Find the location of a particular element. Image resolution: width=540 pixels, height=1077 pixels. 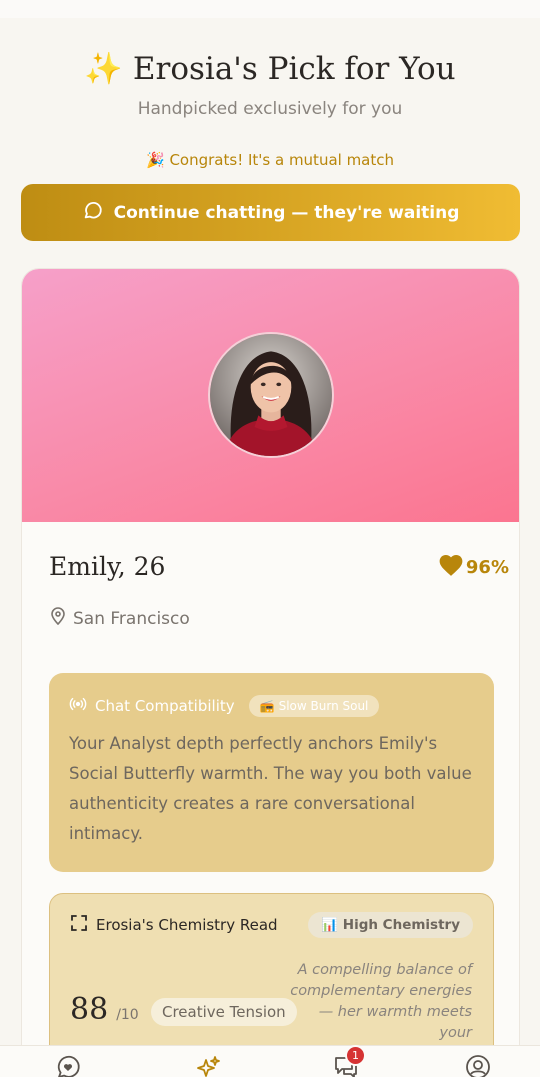

profile-location: San Francisco is located at coordinates (120, 618).